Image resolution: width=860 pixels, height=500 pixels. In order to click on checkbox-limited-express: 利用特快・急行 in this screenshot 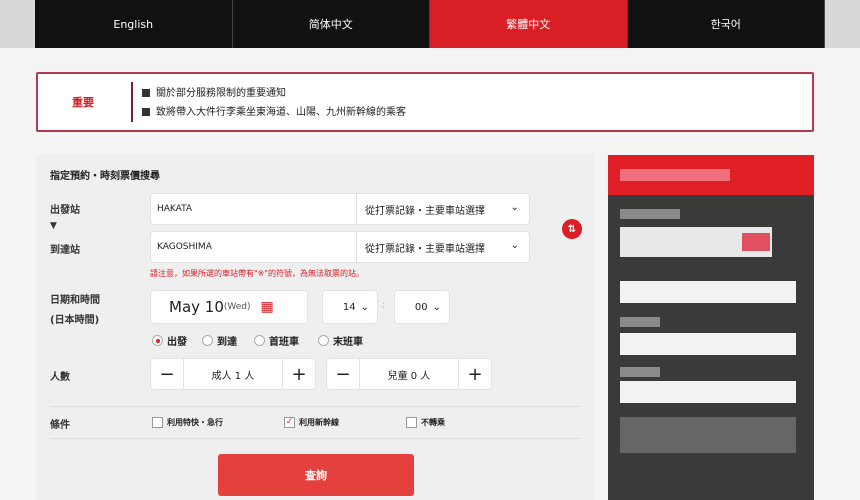, I will do `click(187, 422)`.